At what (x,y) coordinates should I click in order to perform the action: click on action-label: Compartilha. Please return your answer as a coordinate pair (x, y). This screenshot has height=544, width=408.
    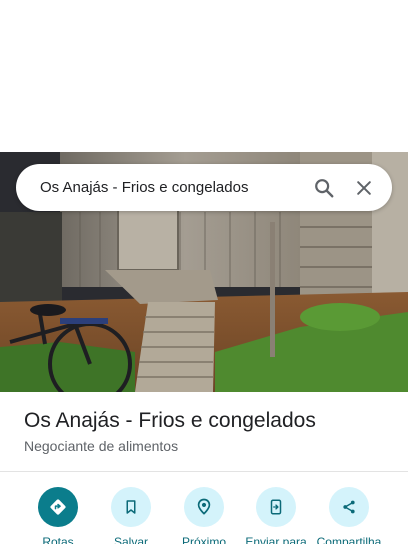
    Looking at the image, I should click on (349, 539).